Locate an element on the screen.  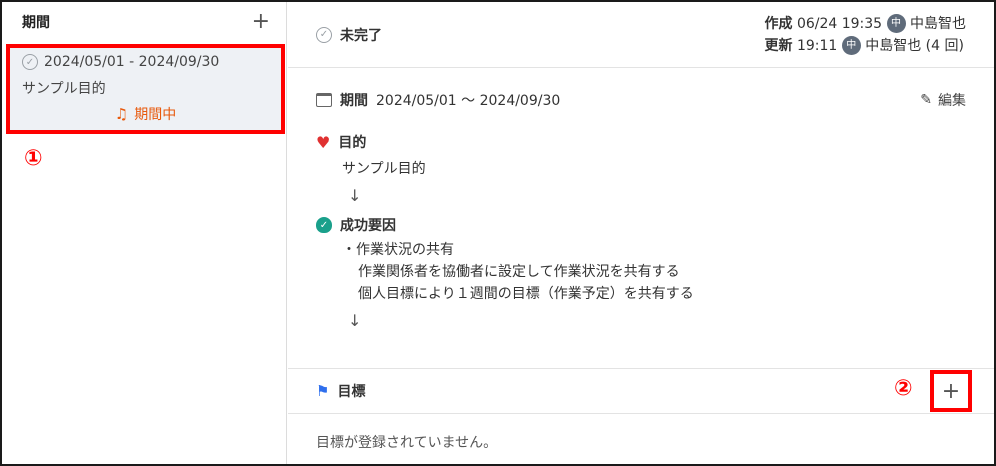
purpose-text: サンプル目的 is located at coordinates (384, 169).